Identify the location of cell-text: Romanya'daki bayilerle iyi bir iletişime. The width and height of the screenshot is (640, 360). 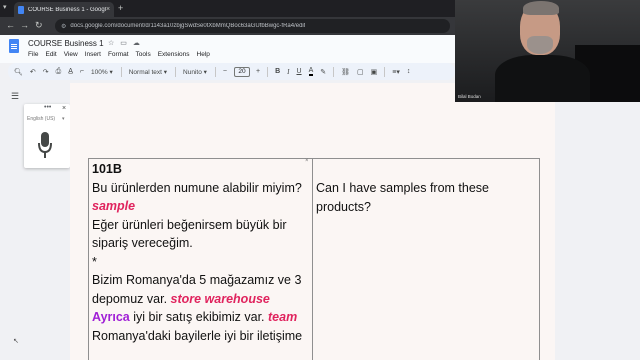
(197, 335).